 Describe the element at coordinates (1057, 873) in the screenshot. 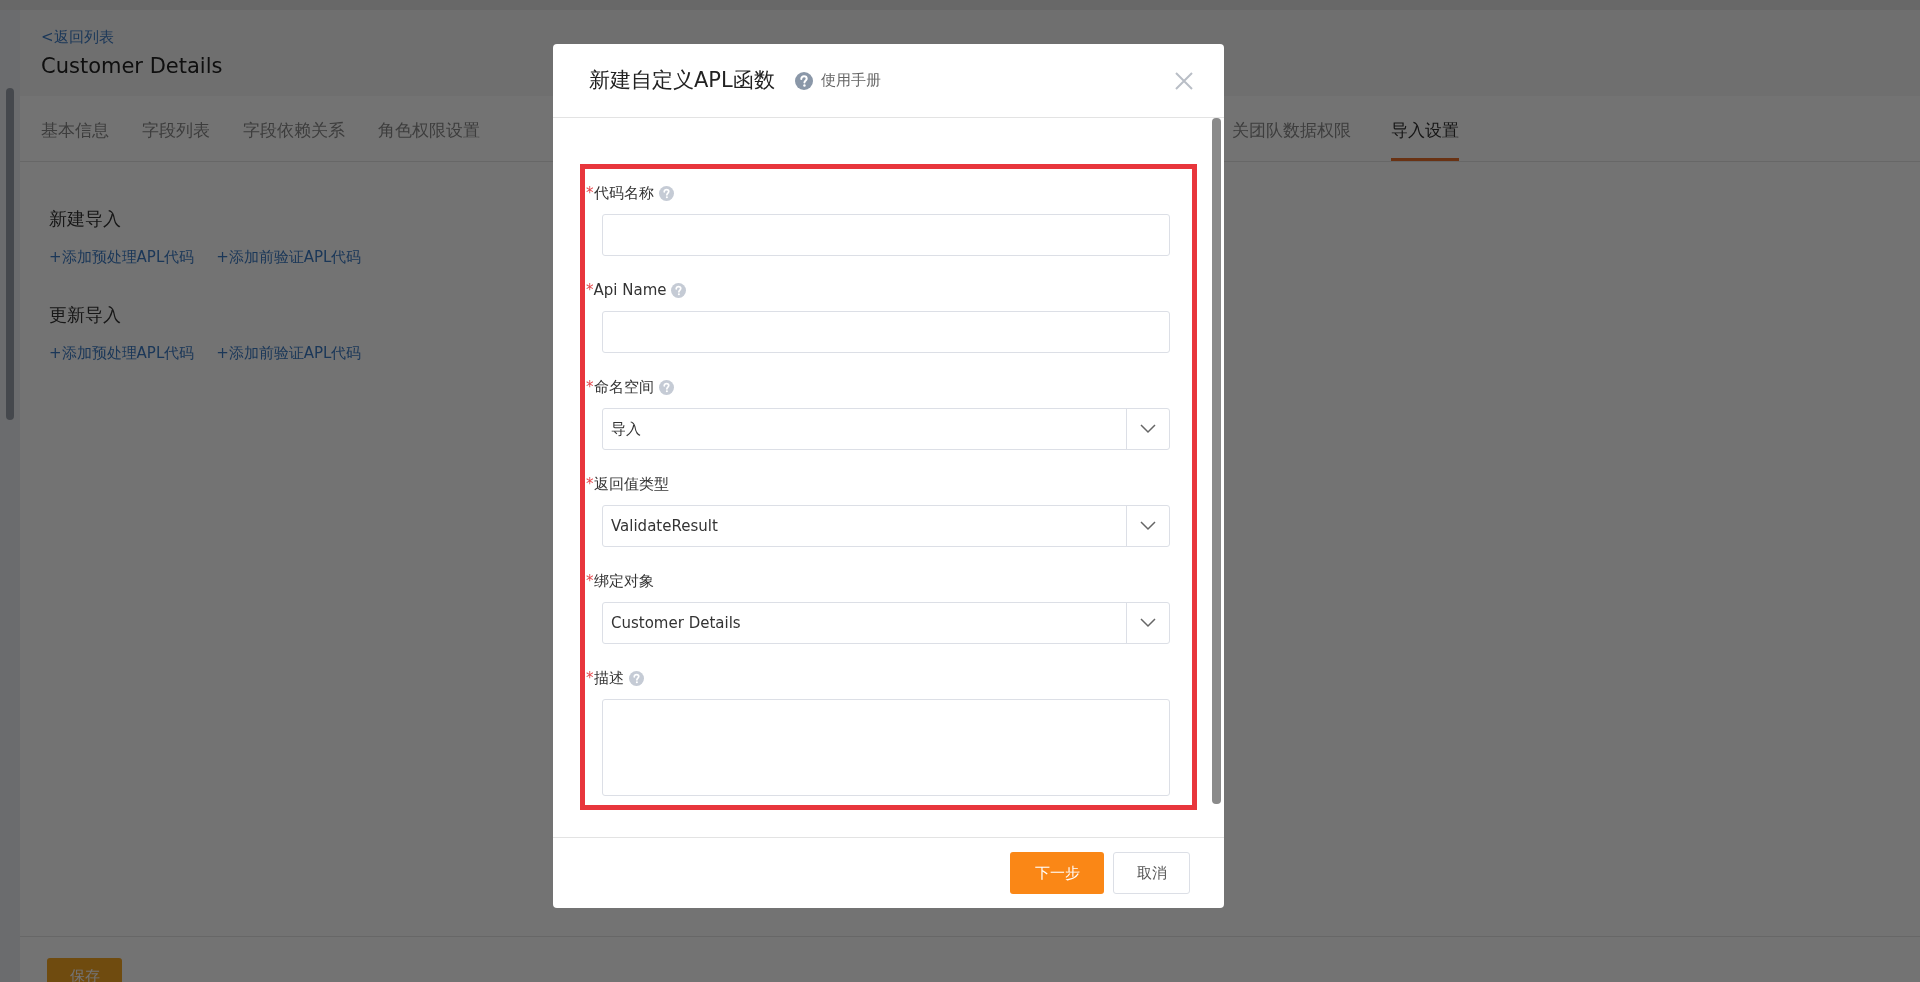

I see `next-button: 下一步` at that location.